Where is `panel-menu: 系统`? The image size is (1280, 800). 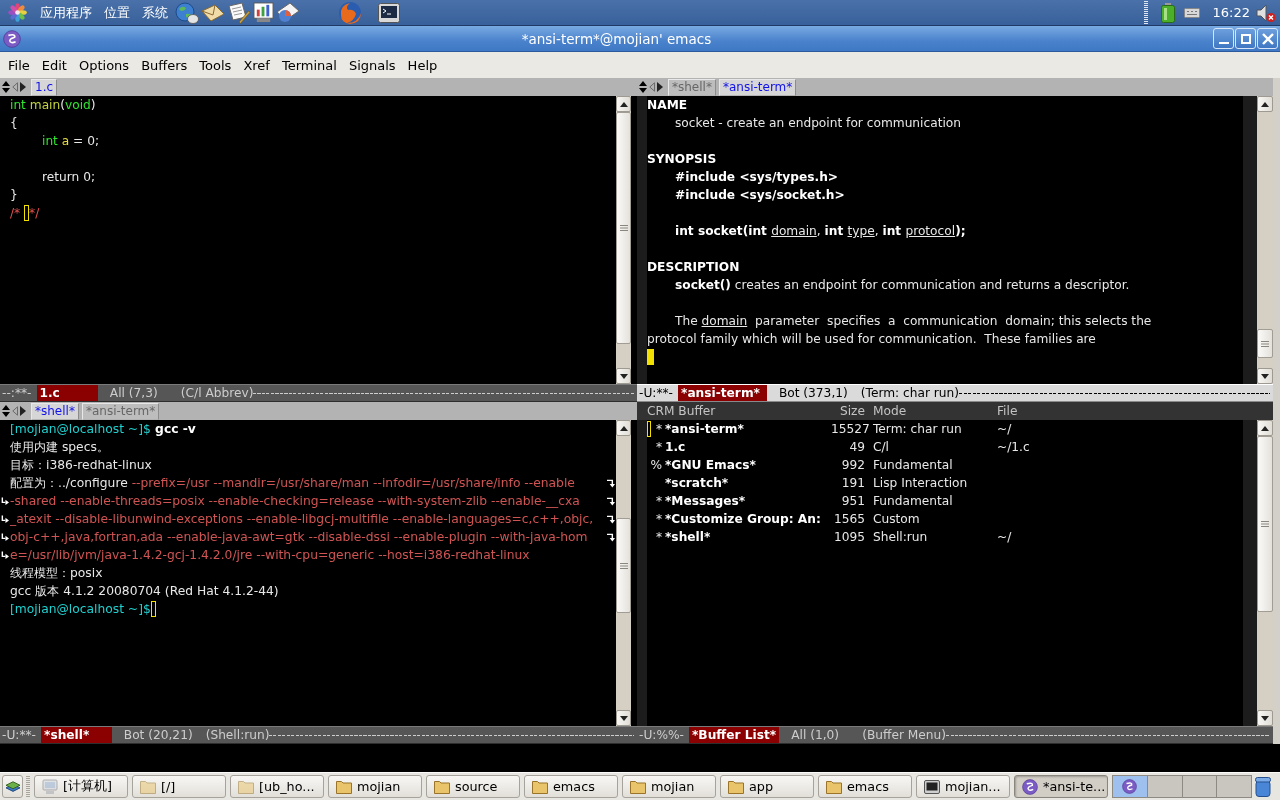
panel-menu: 系统 is located at coordinates (155, 12).